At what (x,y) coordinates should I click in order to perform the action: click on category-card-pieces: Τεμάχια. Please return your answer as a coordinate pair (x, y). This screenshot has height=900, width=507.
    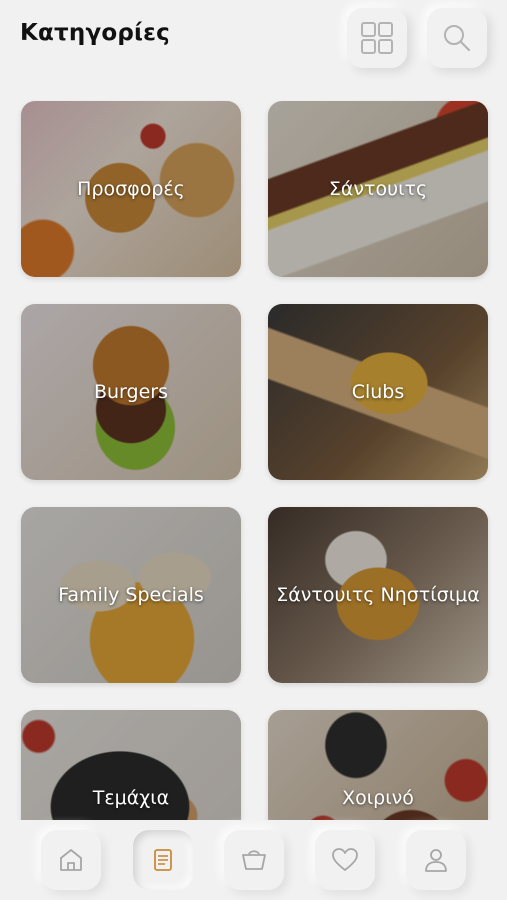
    Looking at the image, I should click on (131, 765).